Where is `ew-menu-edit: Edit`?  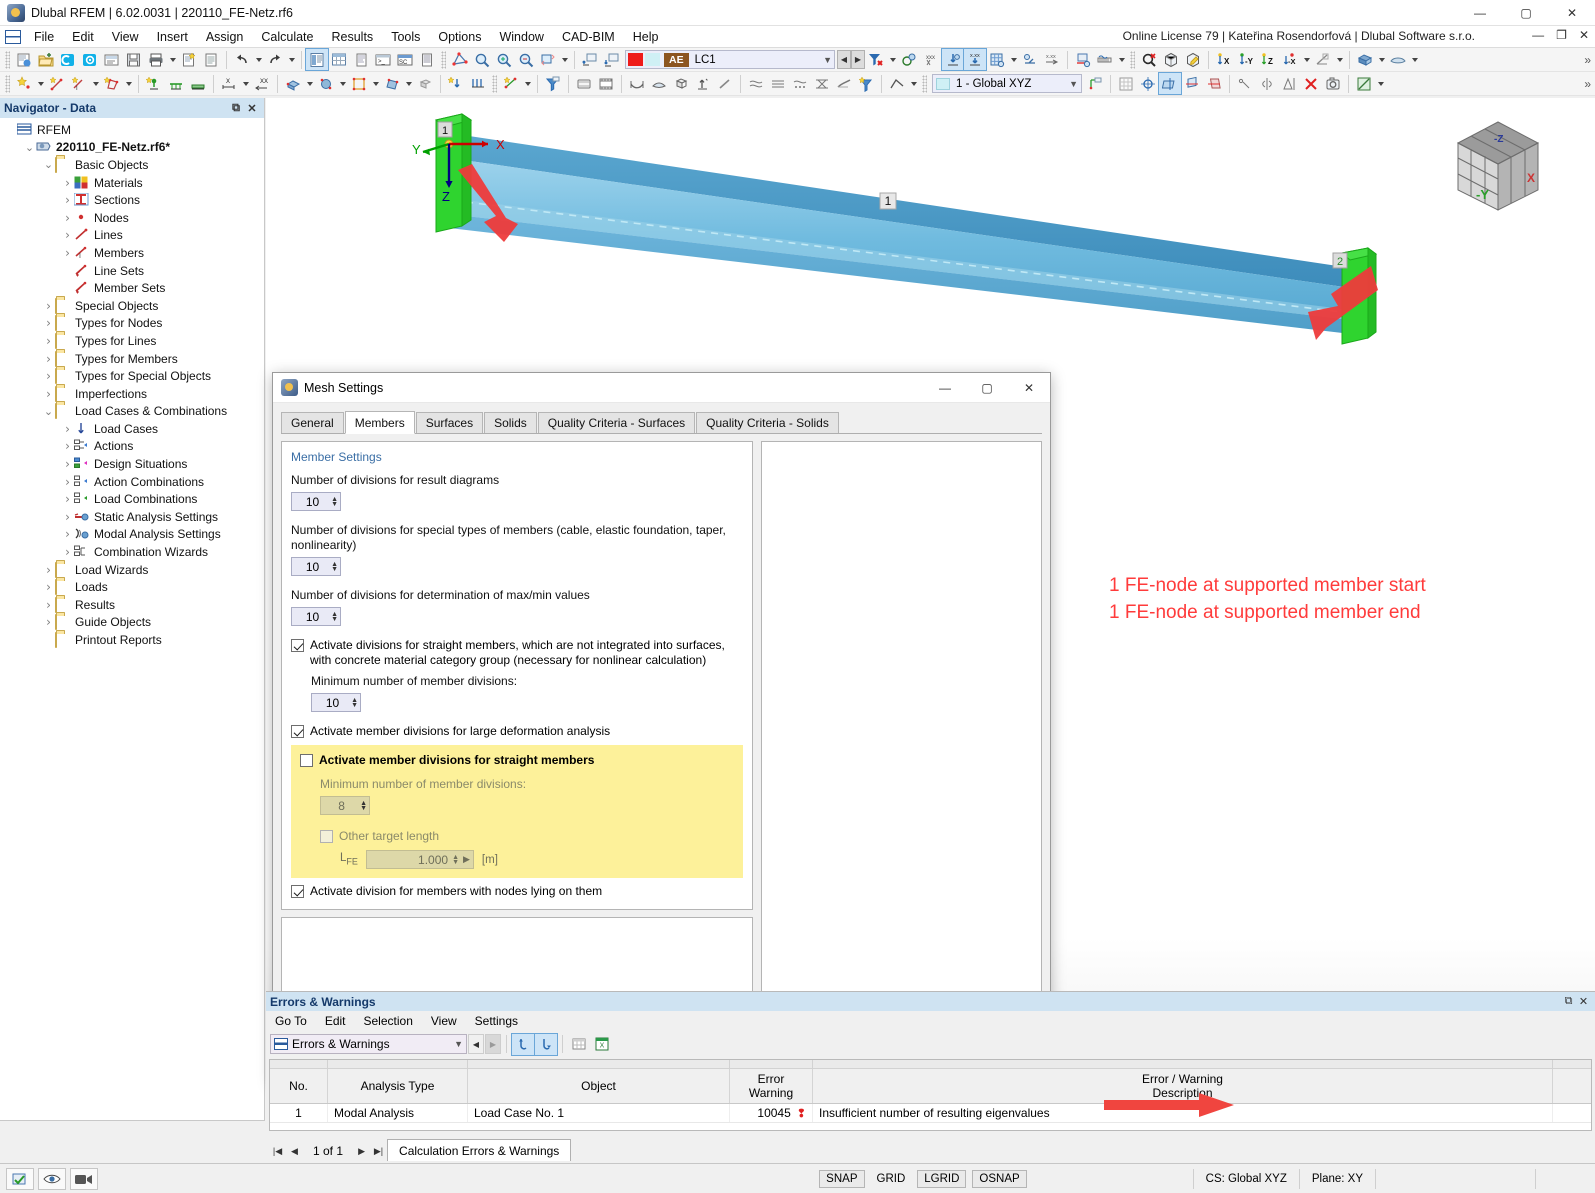 ew-menu-edit: Edit is located at coordinates (335, 1021).